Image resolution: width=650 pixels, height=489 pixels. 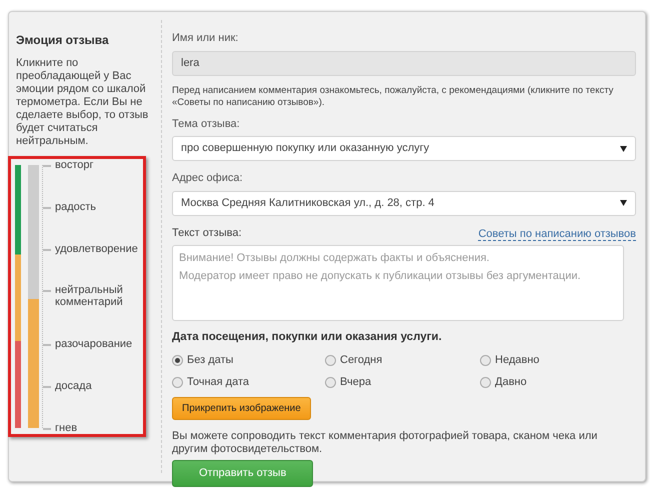 I want to click on office-label: Адрес офиса:, so click(x=208, y=178).